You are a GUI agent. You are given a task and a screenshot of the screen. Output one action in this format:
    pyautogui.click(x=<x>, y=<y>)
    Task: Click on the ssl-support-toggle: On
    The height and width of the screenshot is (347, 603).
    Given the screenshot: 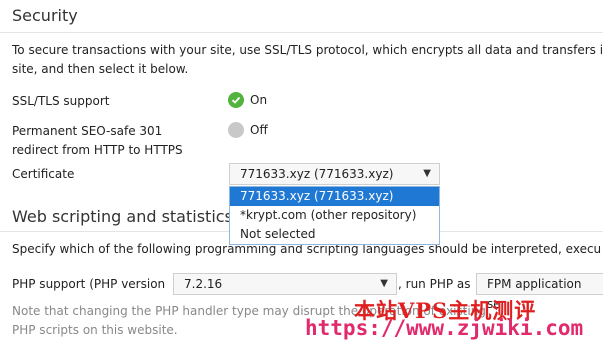 What is the action you would take?
    pyautogui.click(x=247, y=100)
    